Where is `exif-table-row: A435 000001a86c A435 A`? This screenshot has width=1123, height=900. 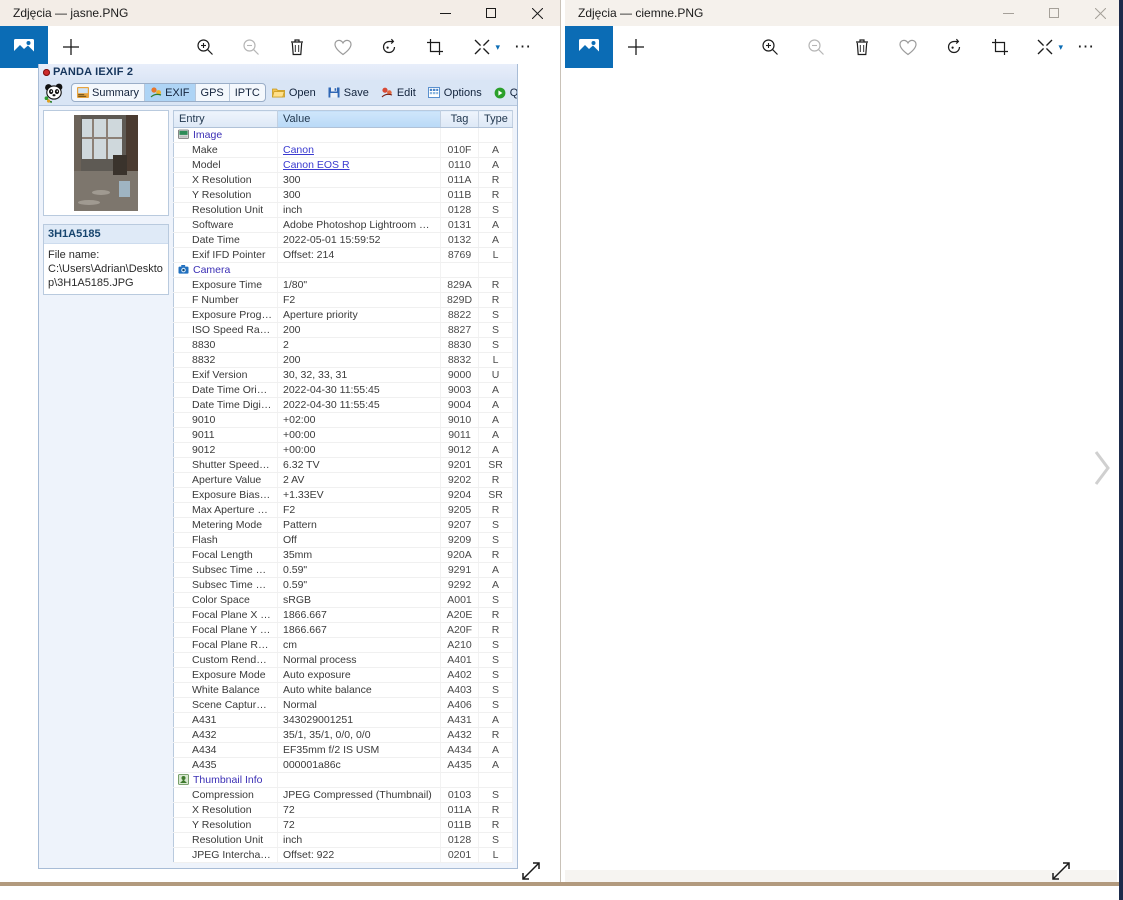
exif-table-row: A435 000001a86c A435 A is located at coordinates (343, 765).